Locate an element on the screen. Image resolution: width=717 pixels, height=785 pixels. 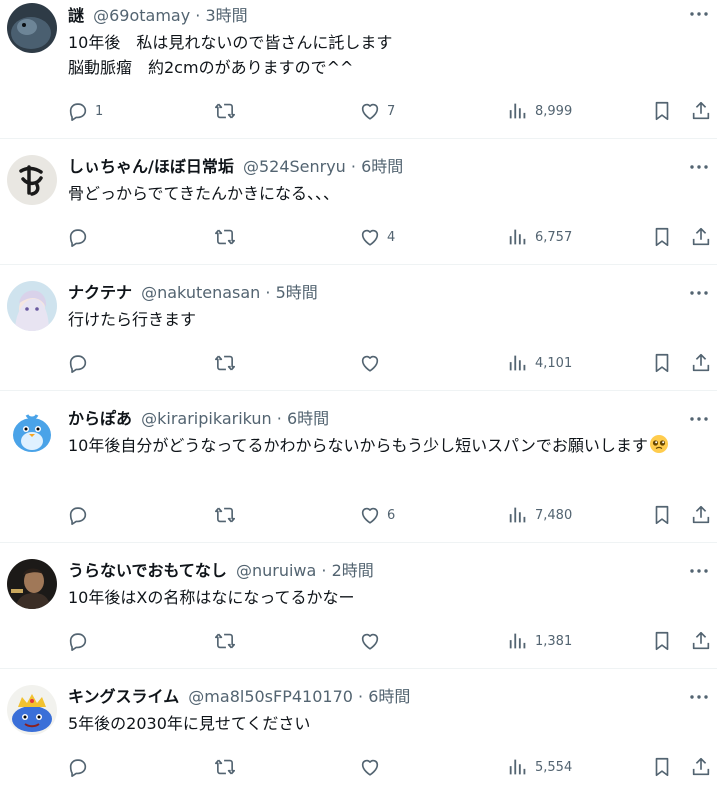
user-handle: @nuruiwa is located at coordinates (276, 570).